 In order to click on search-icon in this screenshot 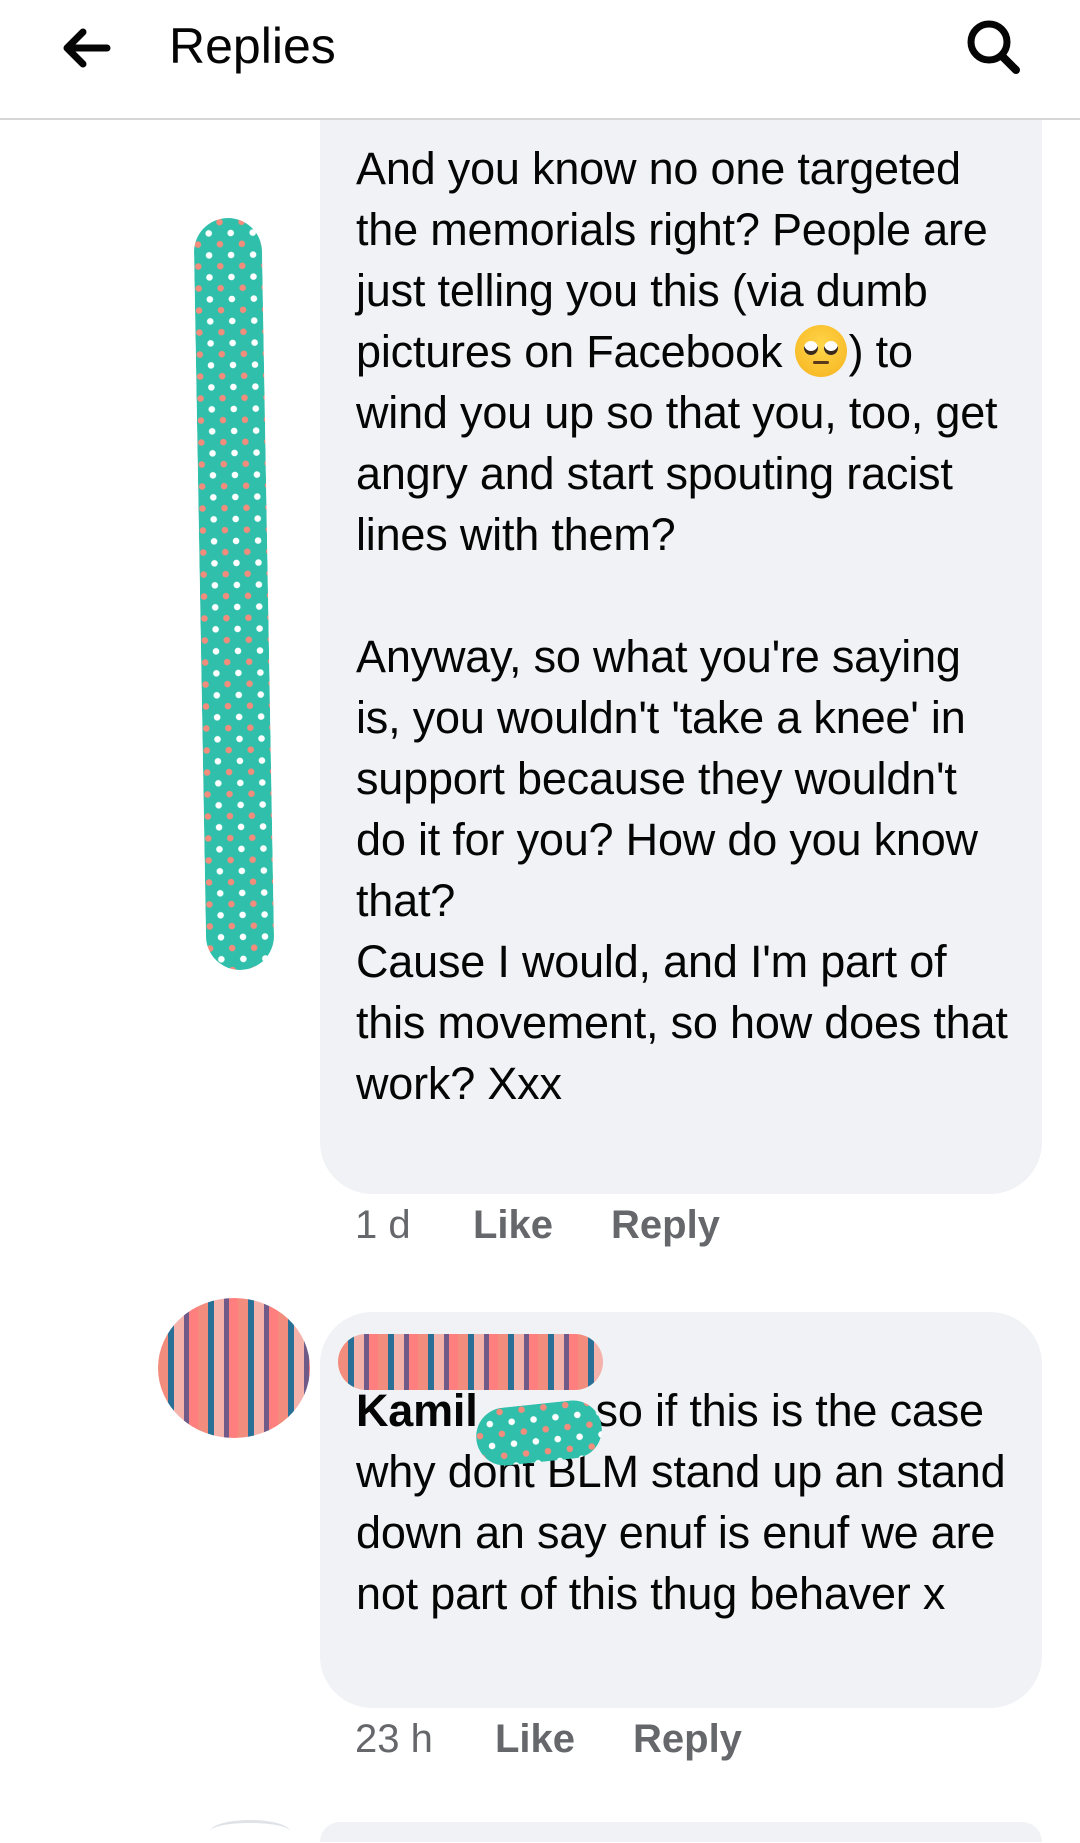, I will do `click(994, 48)`.